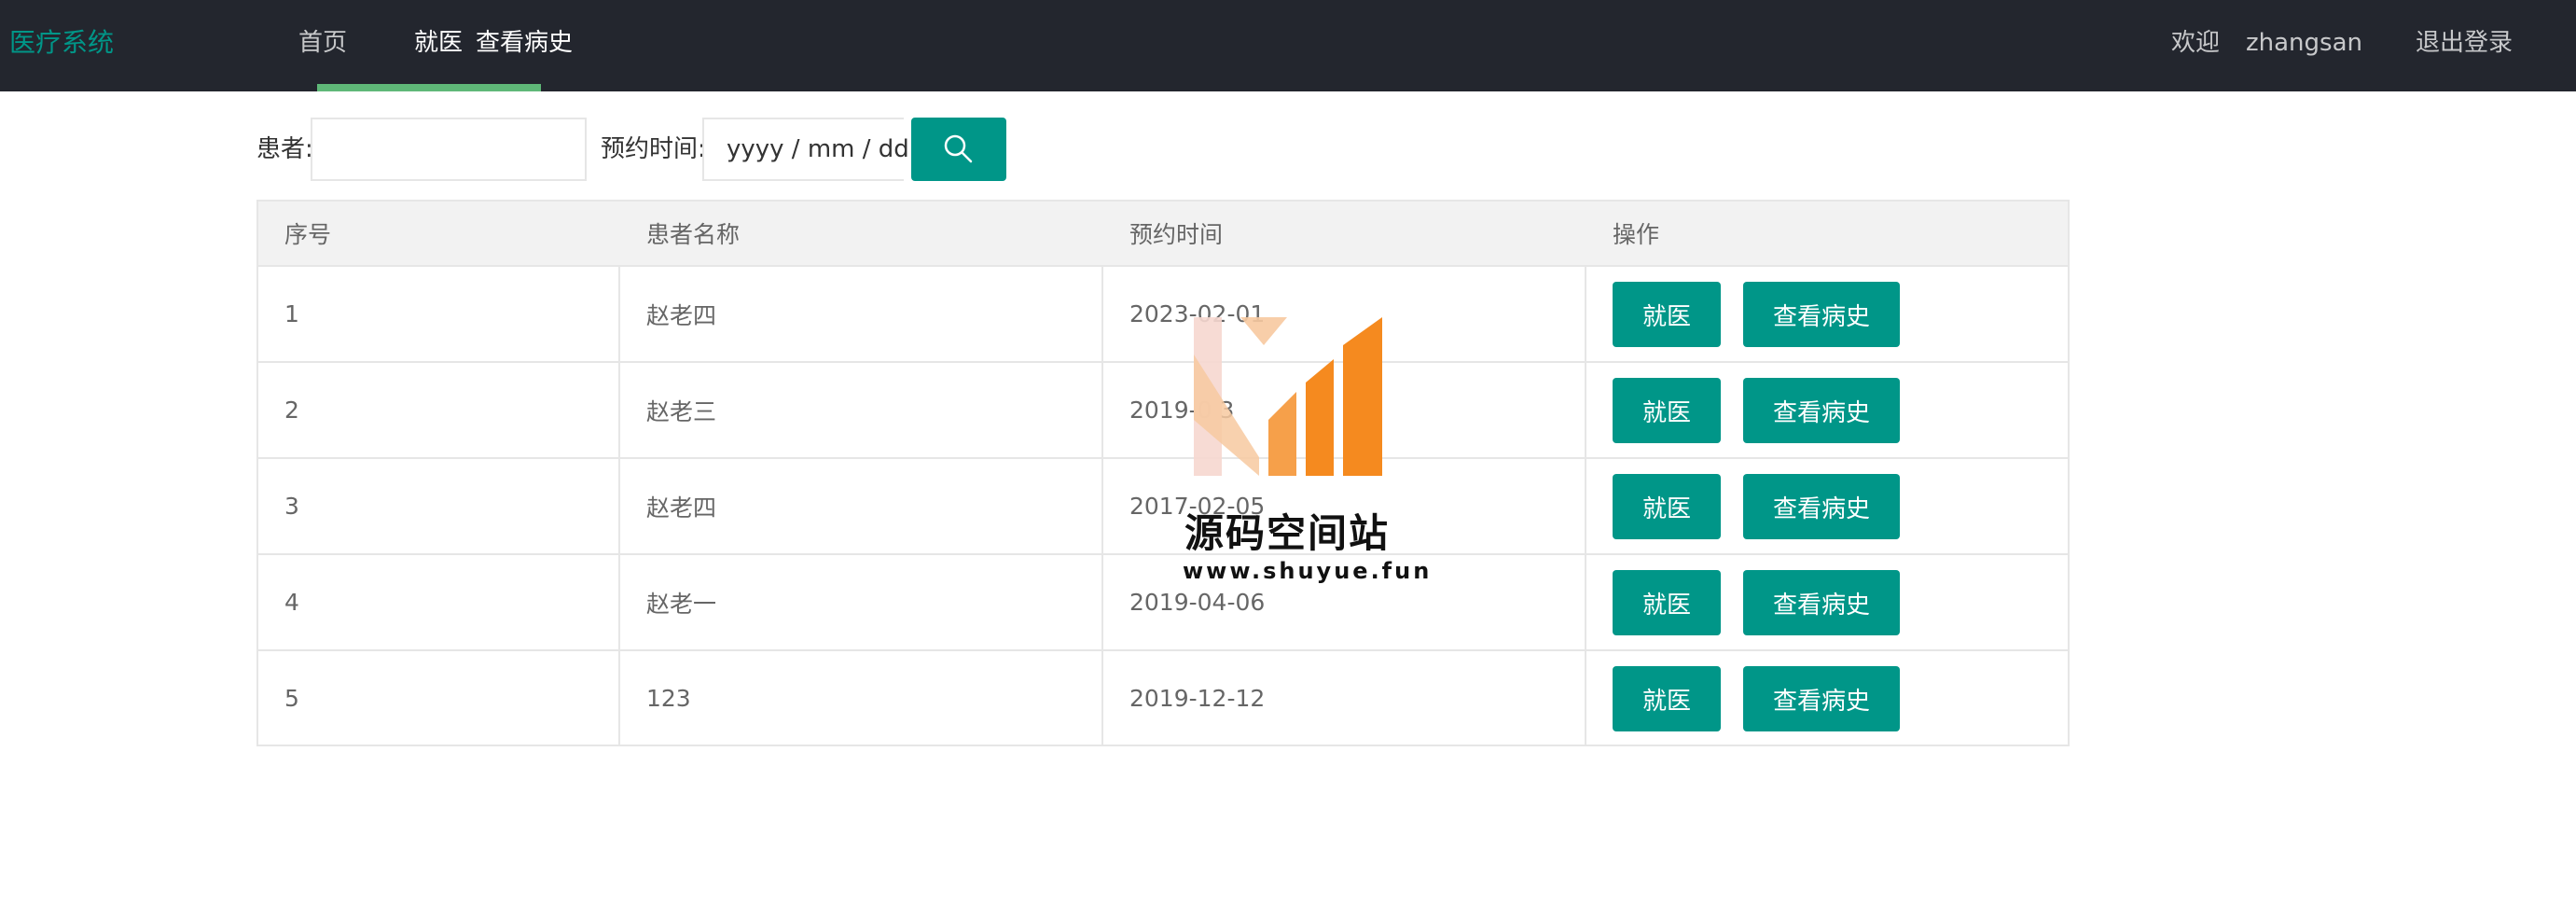 This screenshot has width=2576, height=905. Describe the element at coordinates (61, 43) in the screenshot. I see `brand-logo-text: 医疗系统` at that location.